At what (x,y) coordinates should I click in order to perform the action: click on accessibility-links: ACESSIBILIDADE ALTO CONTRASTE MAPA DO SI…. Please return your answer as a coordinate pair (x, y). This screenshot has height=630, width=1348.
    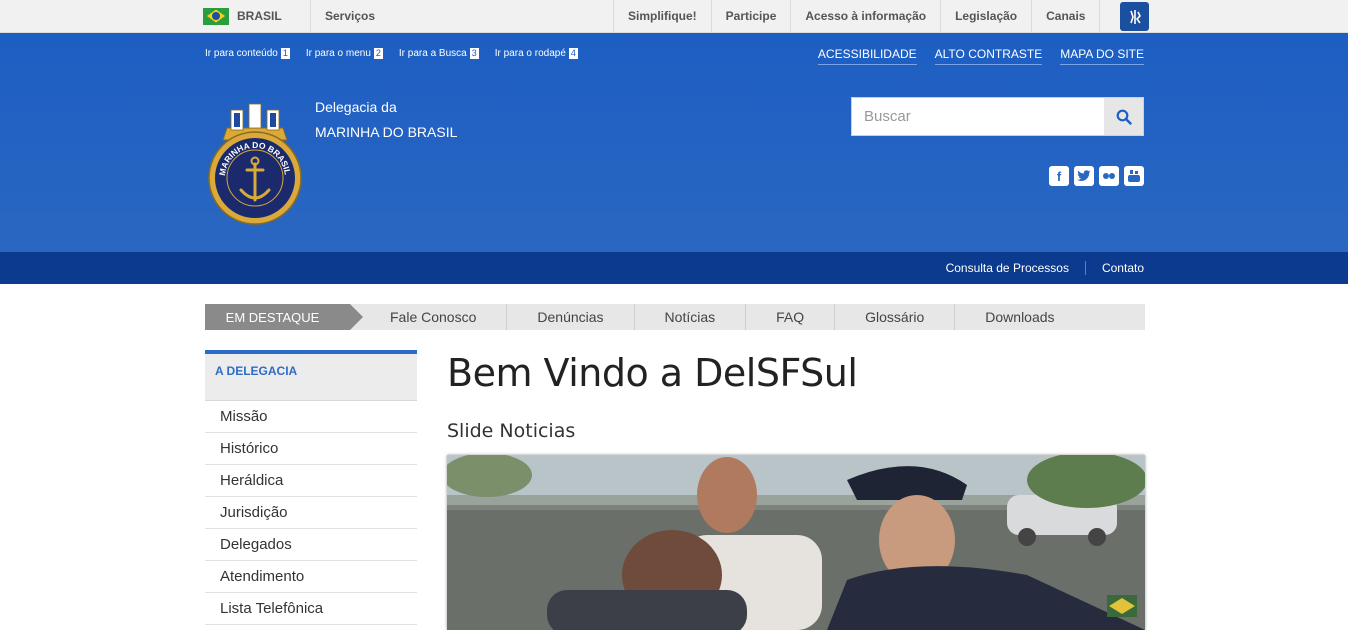
    Looking at the image, I should click on (980, 56).